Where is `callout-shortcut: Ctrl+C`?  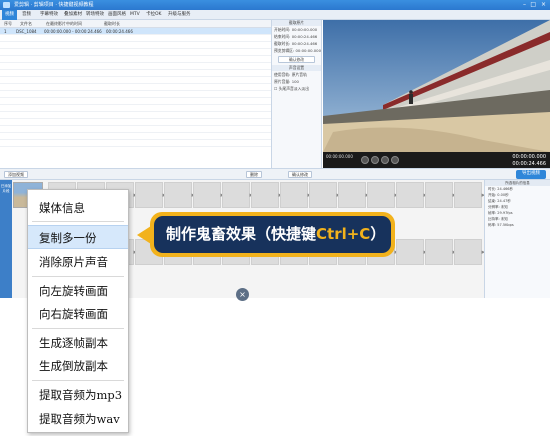
callout-shortcut: Ctrl+C is located at coordinates (343, 234).